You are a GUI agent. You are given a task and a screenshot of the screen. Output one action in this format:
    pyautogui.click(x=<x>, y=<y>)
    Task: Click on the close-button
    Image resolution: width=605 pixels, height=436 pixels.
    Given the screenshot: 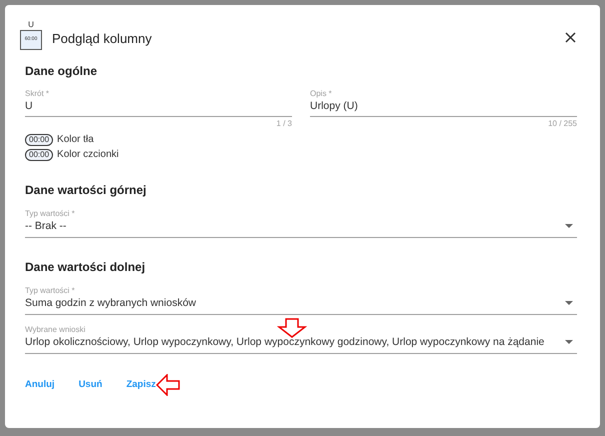 What is the action you would take?
    pyautogui.click(x=570, y=37)
    